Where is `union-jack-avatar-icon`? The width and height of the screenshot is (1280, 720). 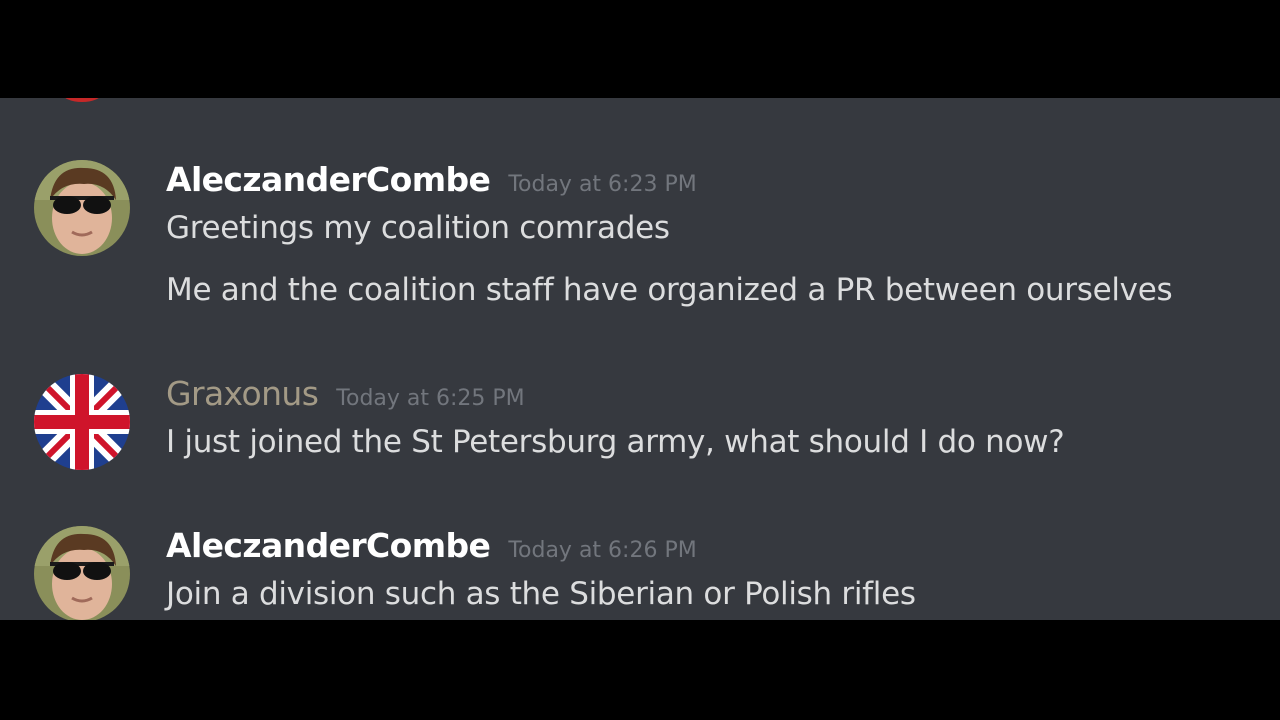 union-jack-avatar-icon is located at coordinates (82, 422).